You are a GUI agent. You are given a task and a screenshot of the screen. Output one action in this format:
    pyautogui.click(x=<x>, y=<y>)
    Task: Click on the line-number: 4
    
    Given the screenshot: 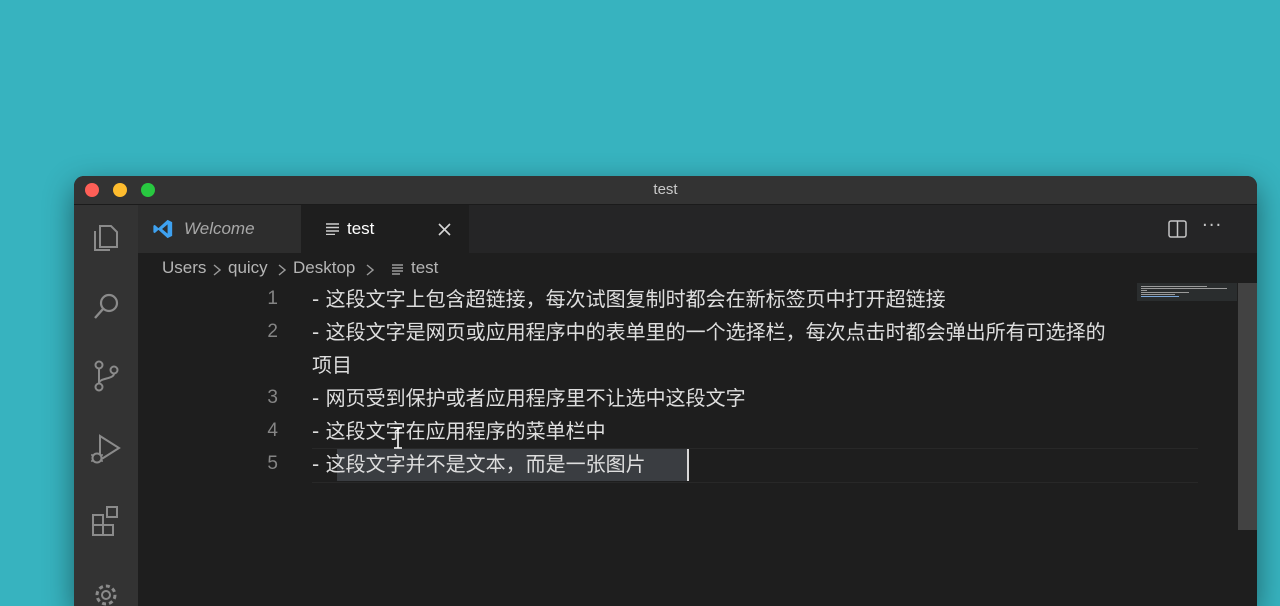 What is the action you would take?
    pyautogui.click(x=272, y=430)
    